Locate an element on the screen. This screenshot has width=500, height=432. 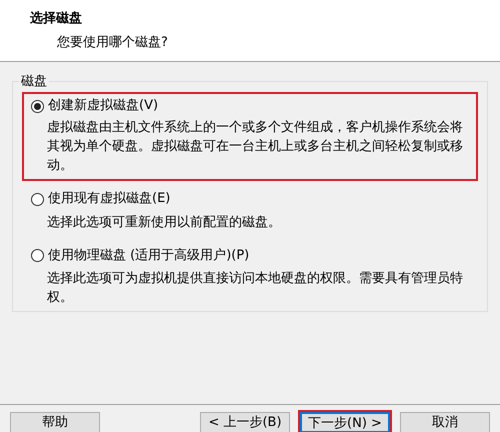
radio-option: 使用现有虚拟磁盘(E) is located at coordinates (100, 199).